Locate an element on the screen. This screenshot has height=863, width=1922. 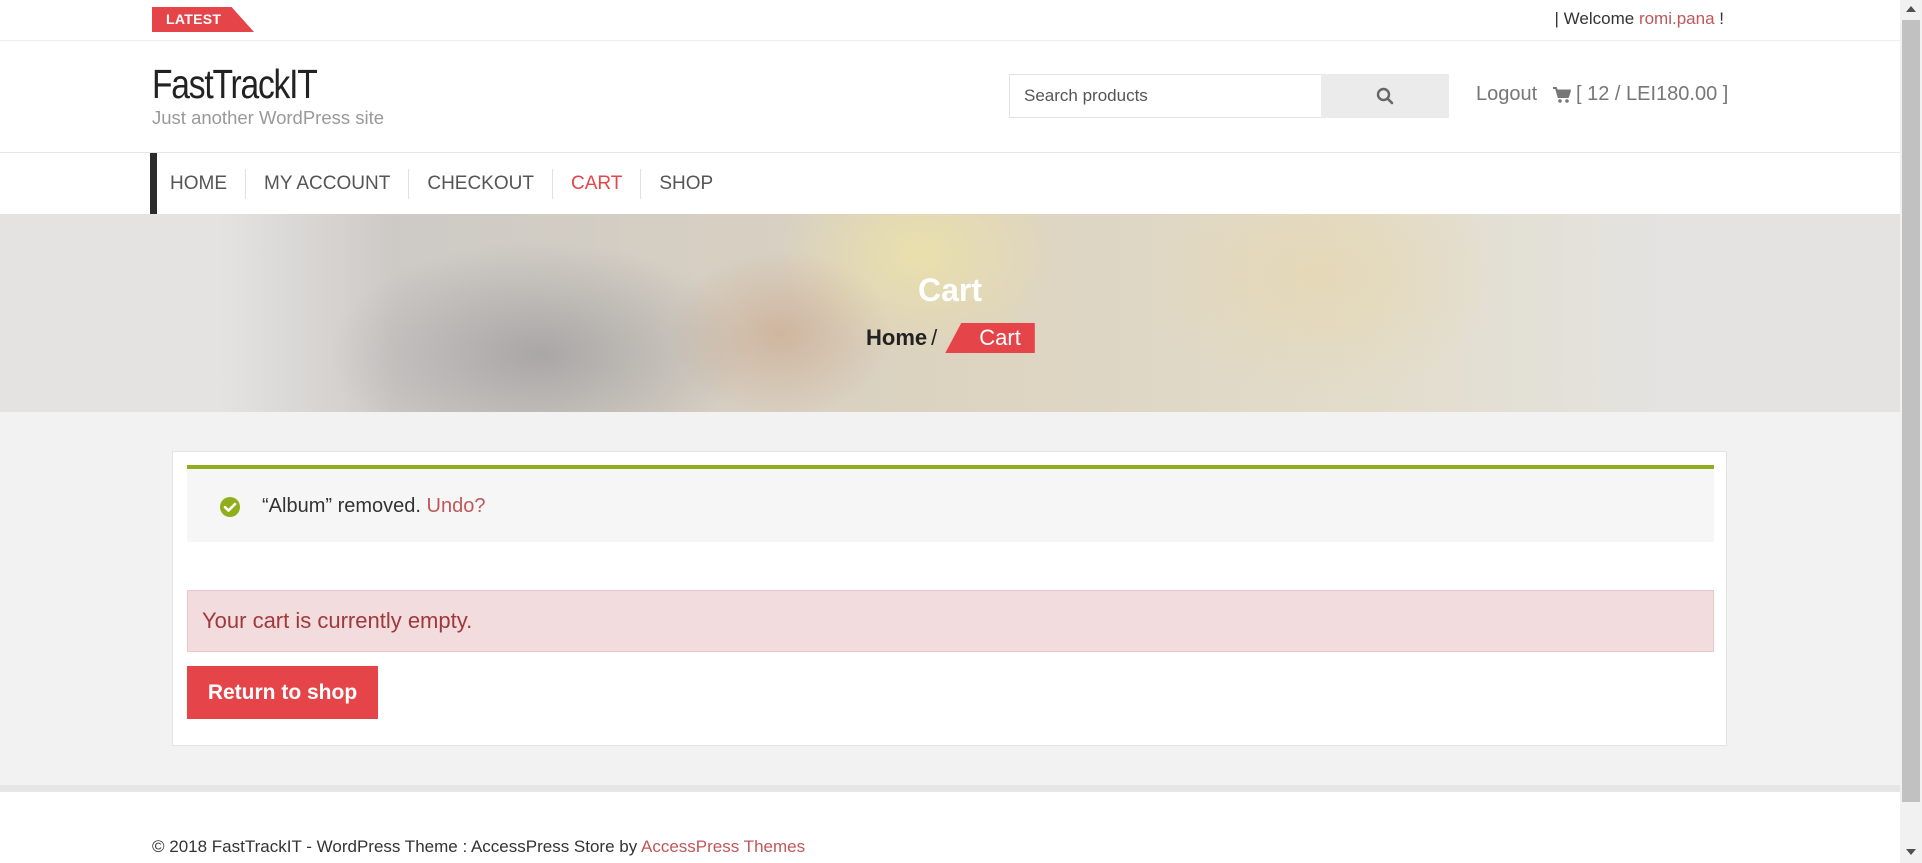
cart-empty-message: Your cart is currently empty. is located at coordinates (950, 621).